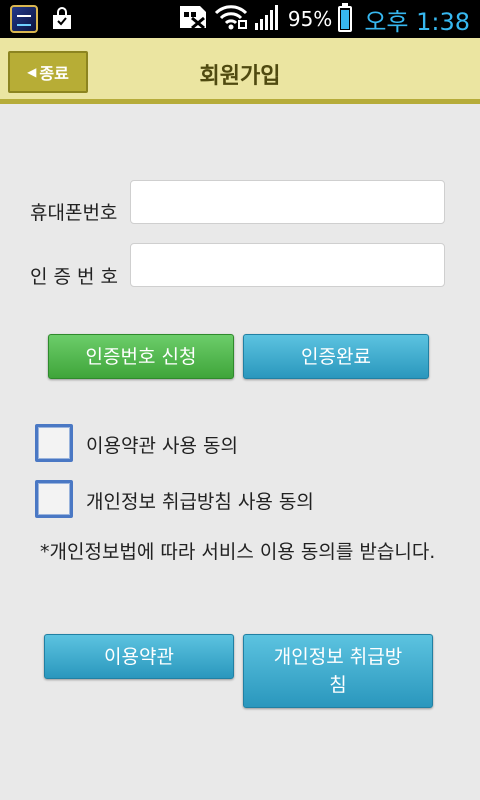 This screenshot has width=480, height=800. What do you see at coordinates (338, 671) in the screenshot?
I see `privacy-policy-button: 개인정보 취급방 침` at bounding box center [338, 671].